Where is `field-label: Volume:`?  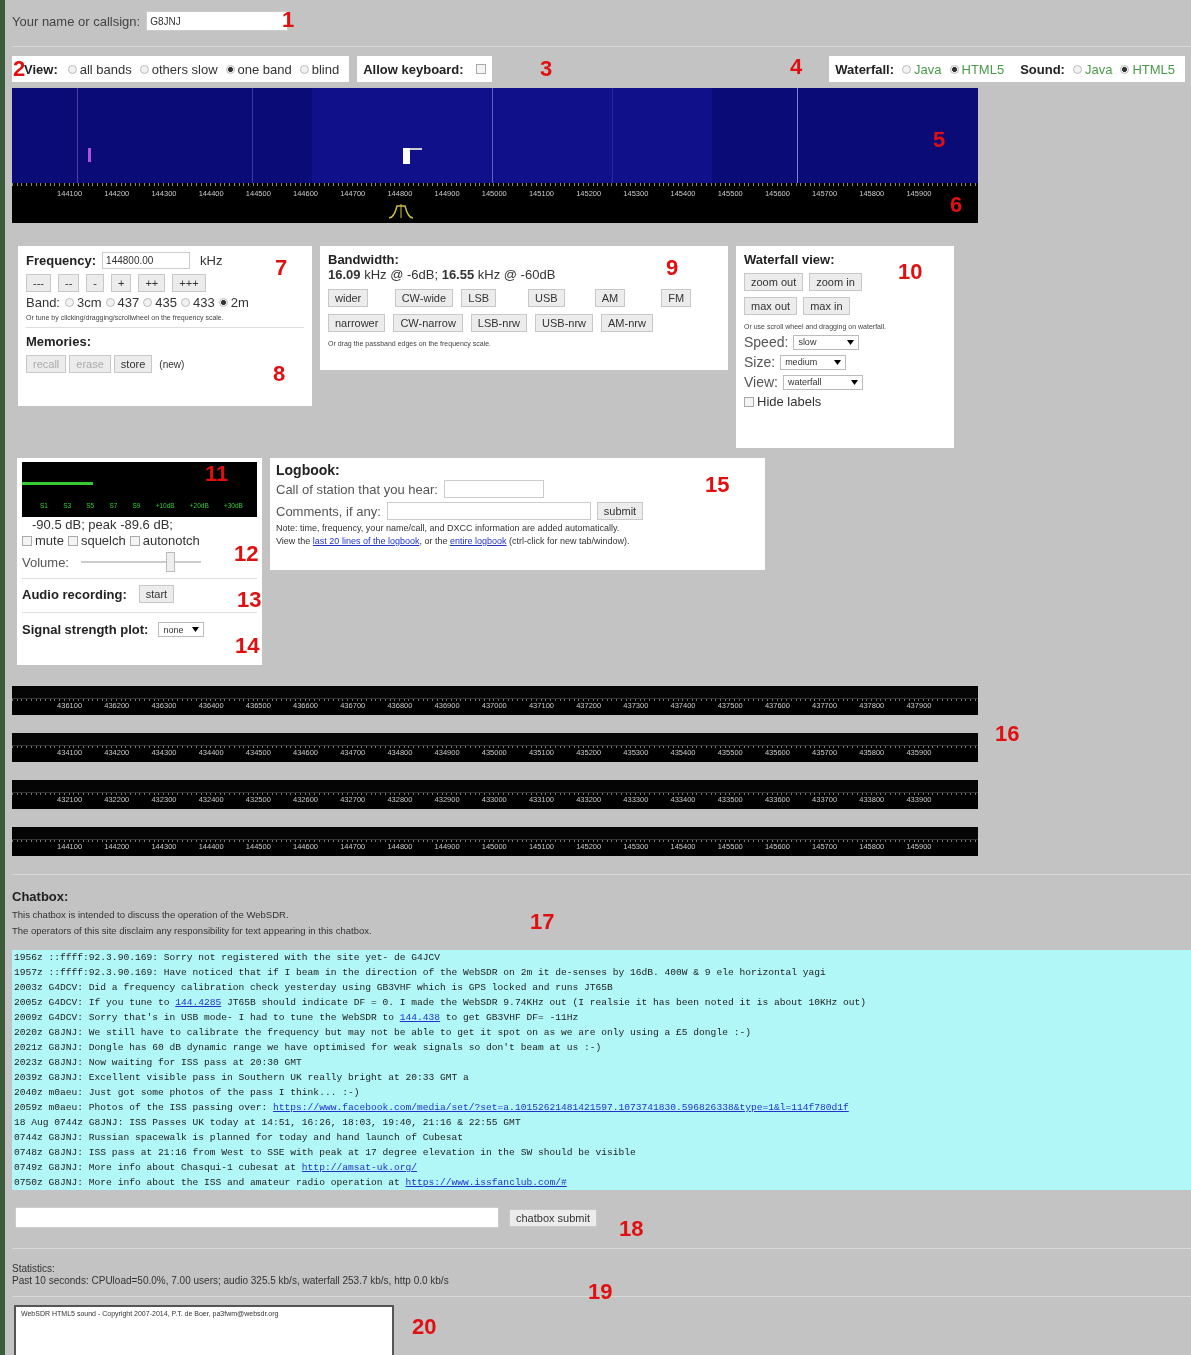
field-label: Volume: is located at coordinates (45, 562).